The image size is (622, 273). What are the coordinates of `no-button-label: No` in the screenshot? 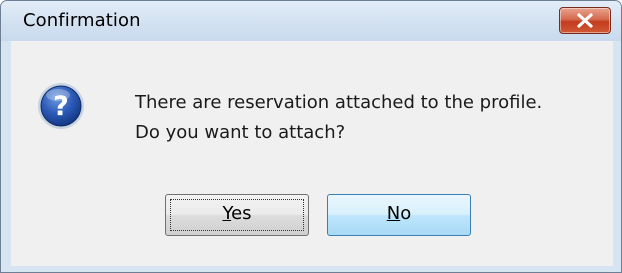 It's located at (399, 213).